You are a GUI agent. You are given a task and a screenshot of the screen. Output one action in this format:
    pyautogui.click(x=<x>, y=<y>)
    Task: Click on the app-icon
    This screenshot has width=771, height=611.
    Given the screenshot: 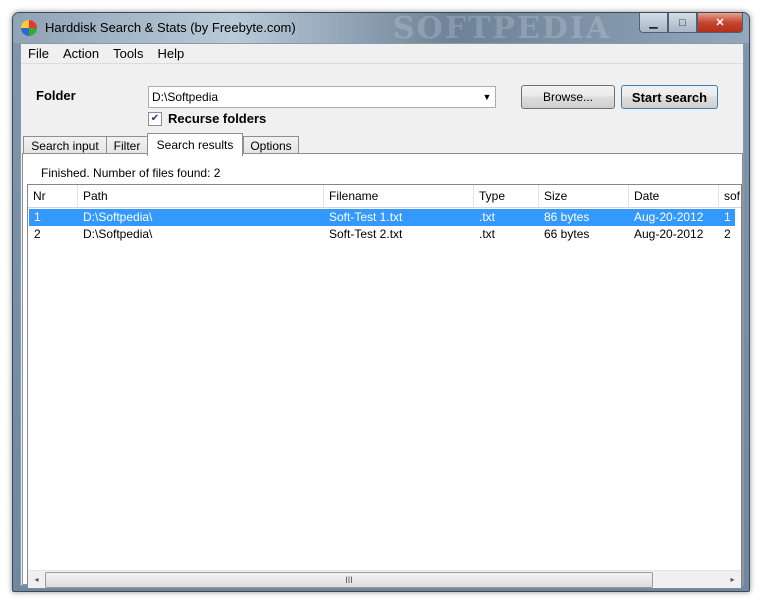 What is the action you would take?
    pyautogui.click(x=29, y=28)
    